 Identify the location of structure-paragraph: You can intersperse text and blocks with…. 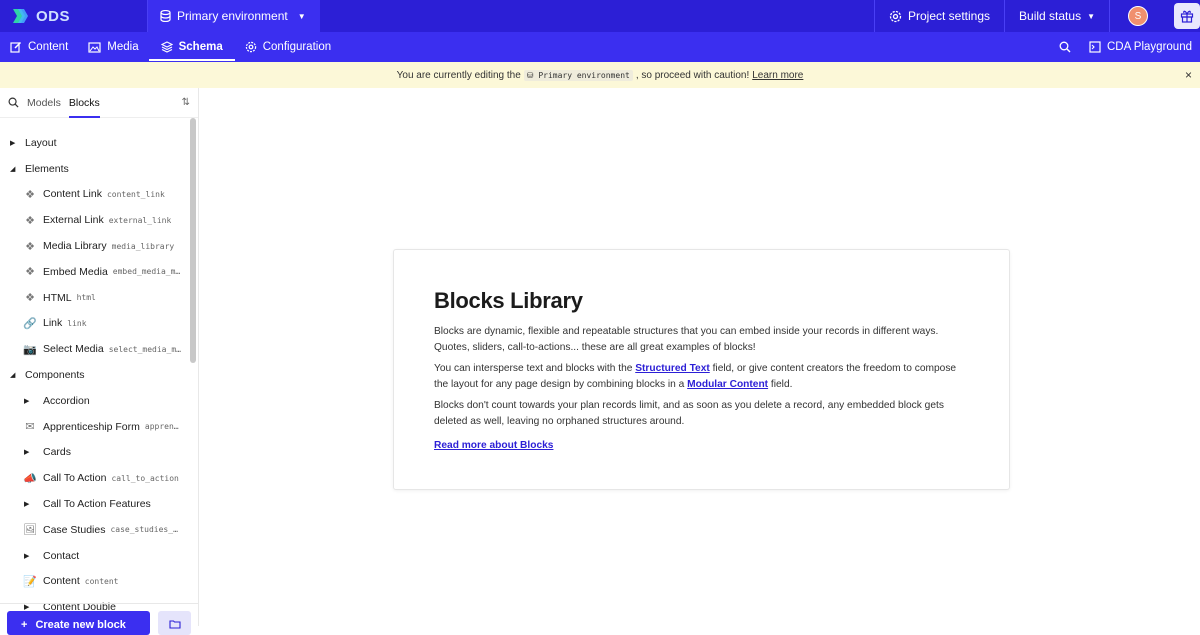
(701, 376).